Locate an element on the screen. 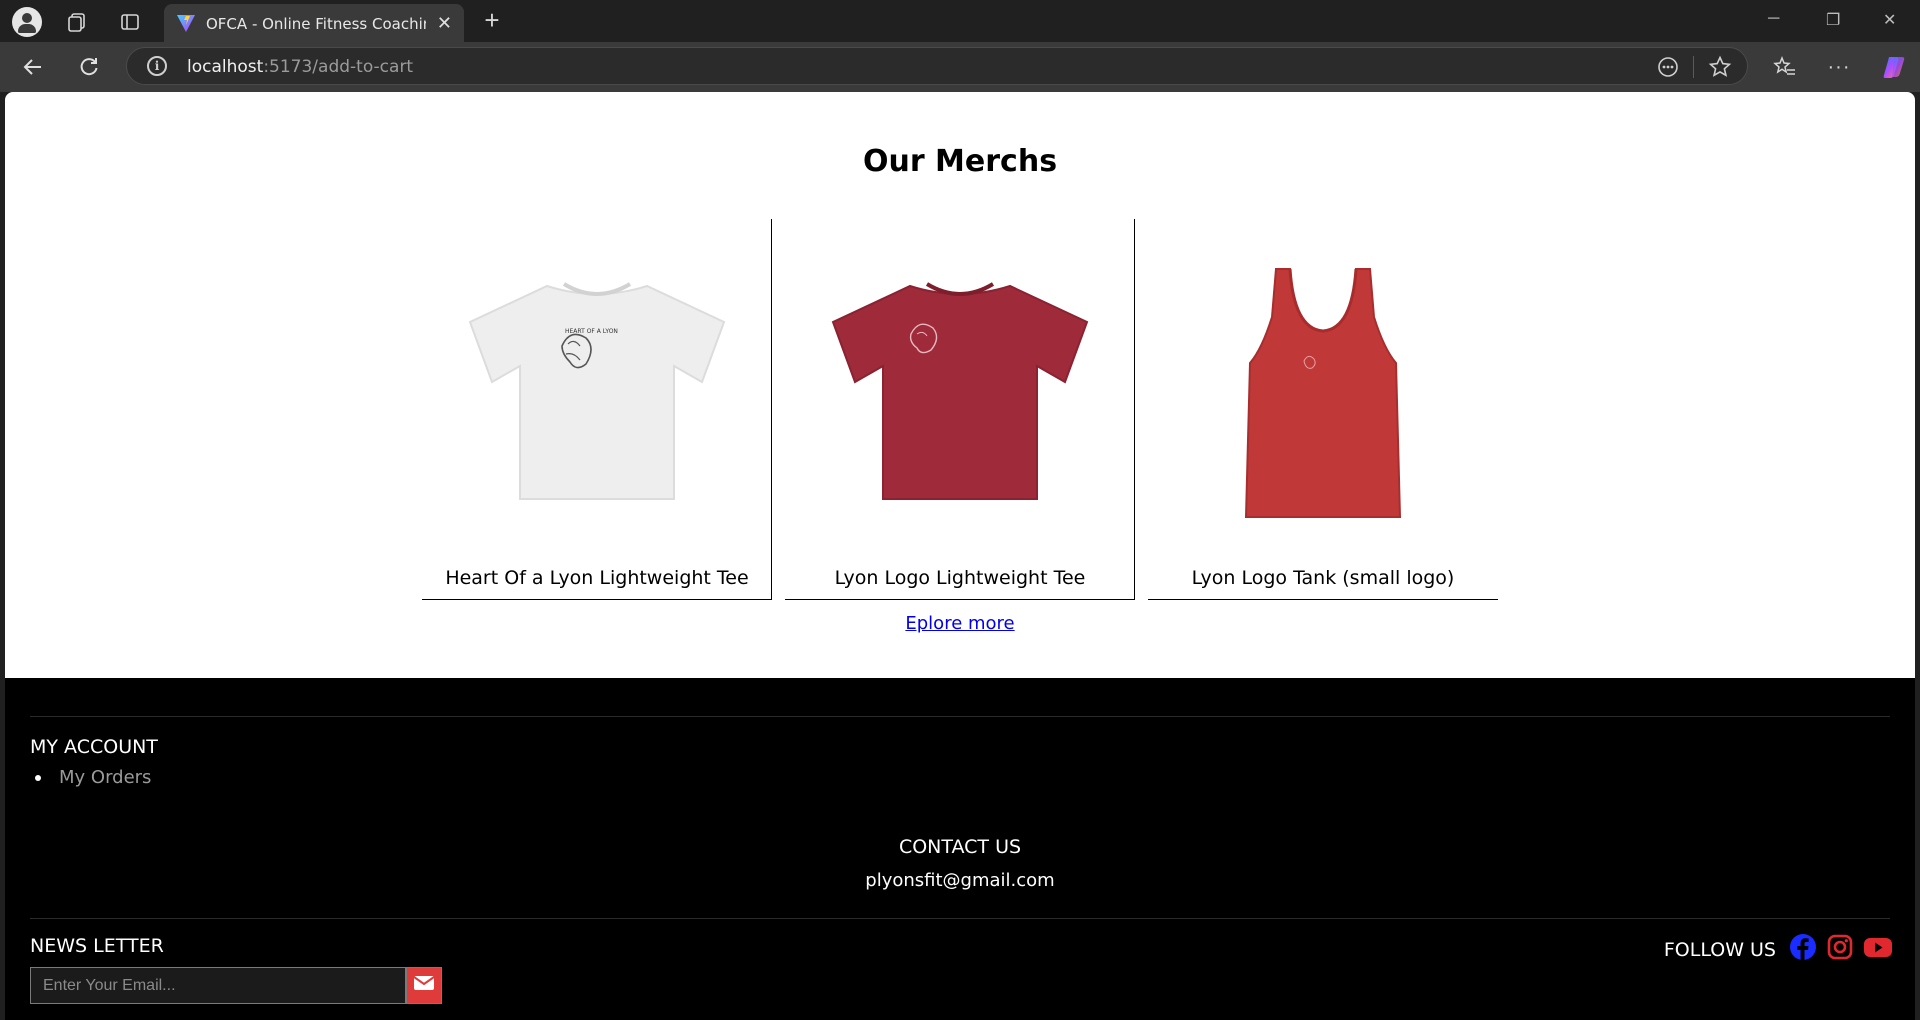  my-orders-label: My Orders is located at coordinates (105, 777).